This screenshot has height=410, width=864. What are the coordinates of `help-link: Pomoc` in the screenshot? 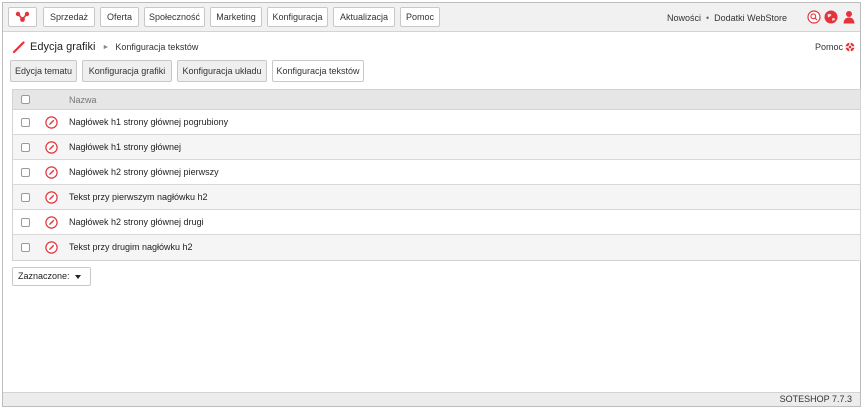 It's located at (835, 47).